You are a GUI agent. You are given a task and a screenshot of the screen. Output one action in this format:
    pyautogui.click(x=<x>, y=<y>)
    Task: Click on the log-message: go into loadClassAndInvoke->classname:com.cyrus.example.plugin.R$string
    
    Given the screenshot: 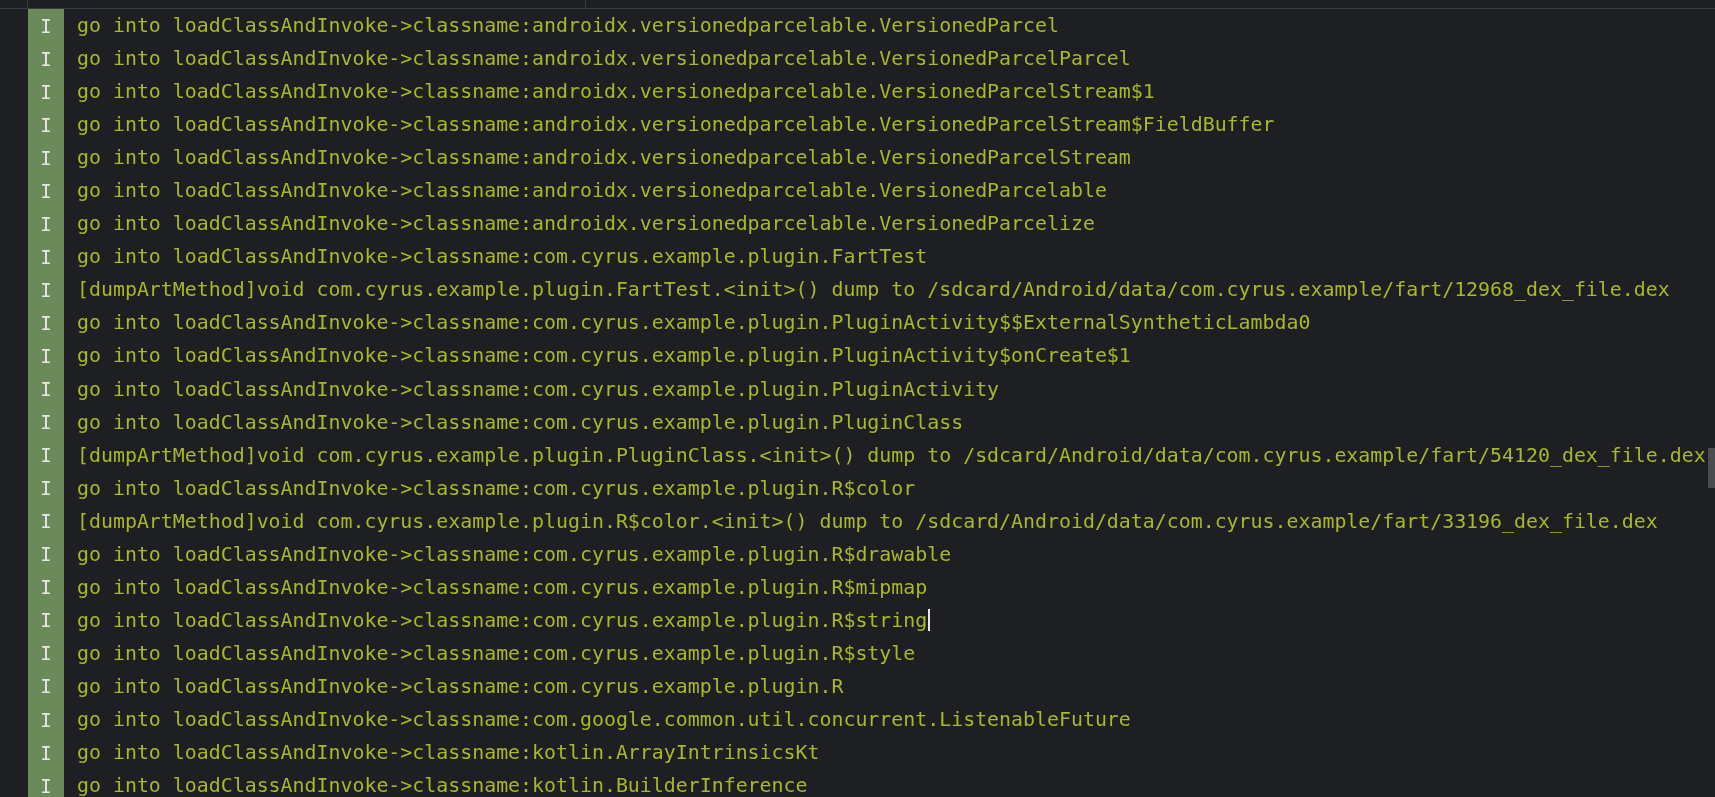 What is the action you would take?
    pyautogui.click(x=504, y=620)
    